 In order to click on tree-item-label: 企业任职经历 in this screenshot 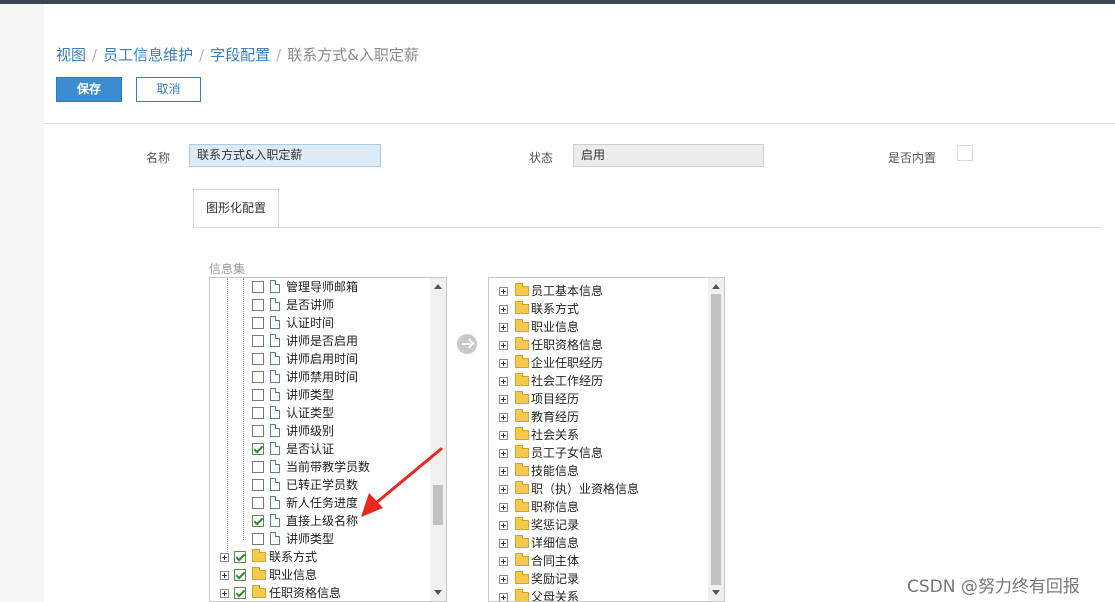, I will do `click(567, 363)`.